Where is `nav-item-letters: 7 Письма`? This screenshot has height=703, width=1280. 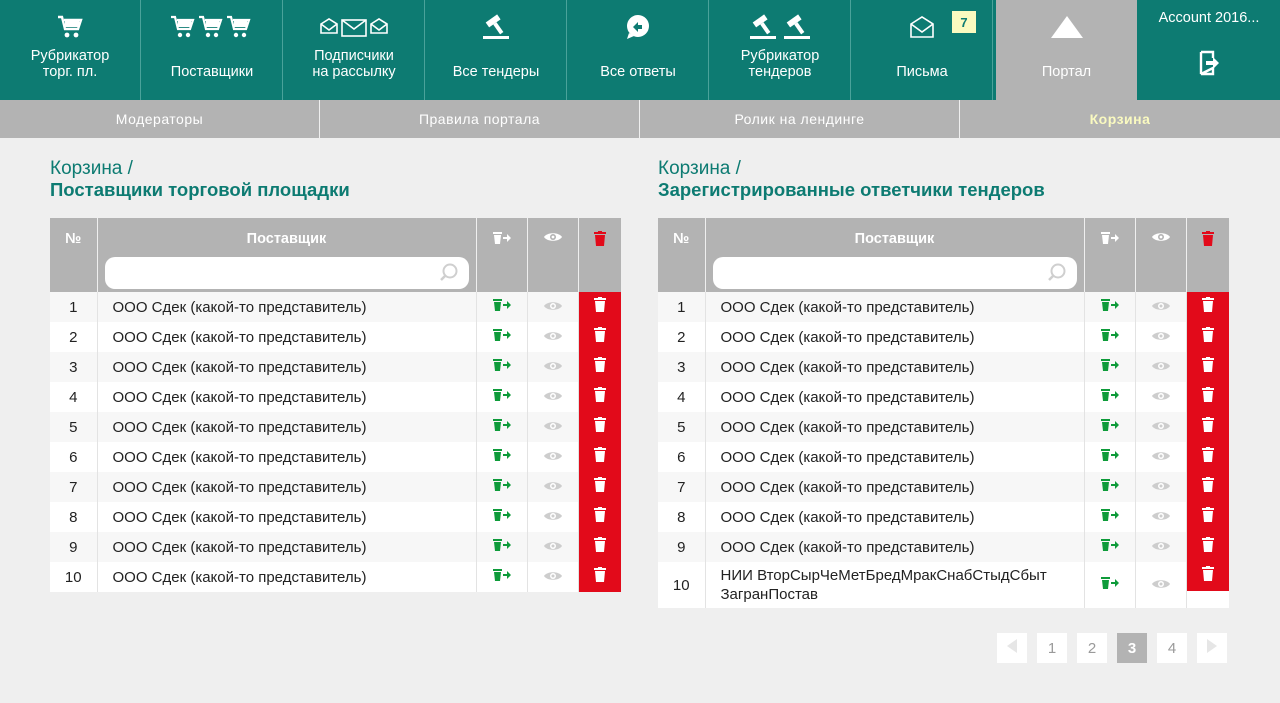 nav-item-letters: 7 Письма is located at coordinates (922, 50).